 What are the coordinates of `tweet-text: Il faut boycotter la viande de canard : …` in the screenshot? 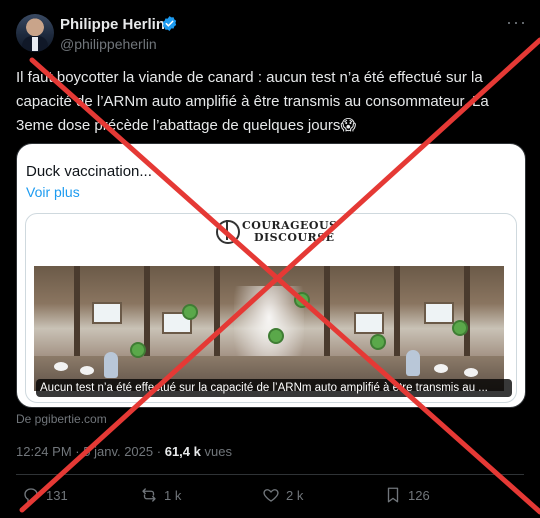 It's located at (252, 101).